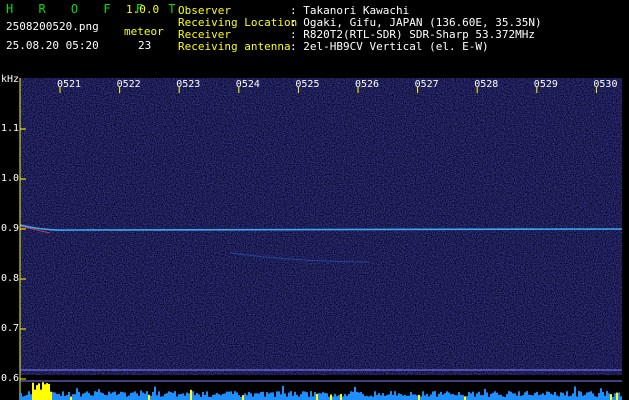  I want to click on y-tick-label: 0.7, so click(10, 328).